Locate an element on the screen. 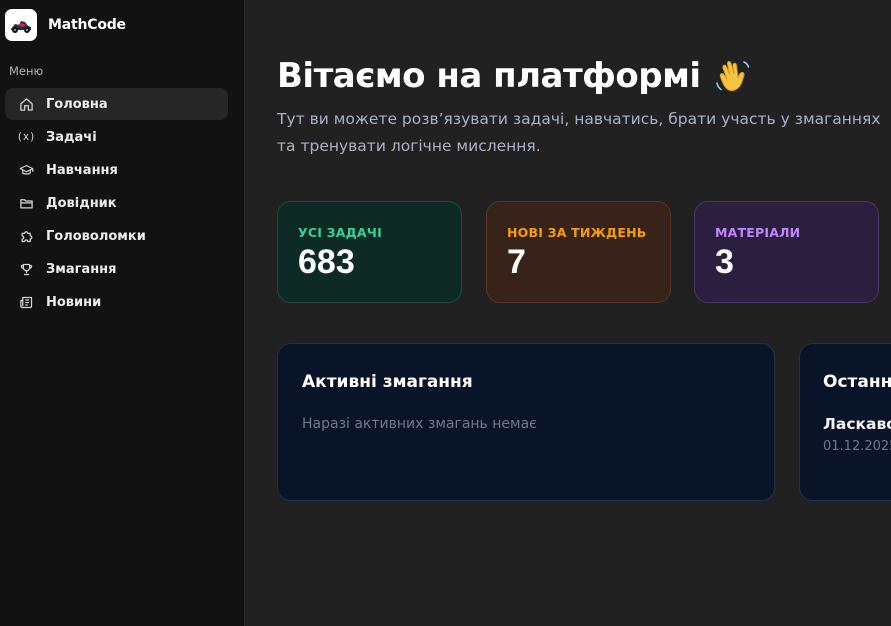 This screenshot has height=626, width=891. home-icon is located at coordinates (26, 104).